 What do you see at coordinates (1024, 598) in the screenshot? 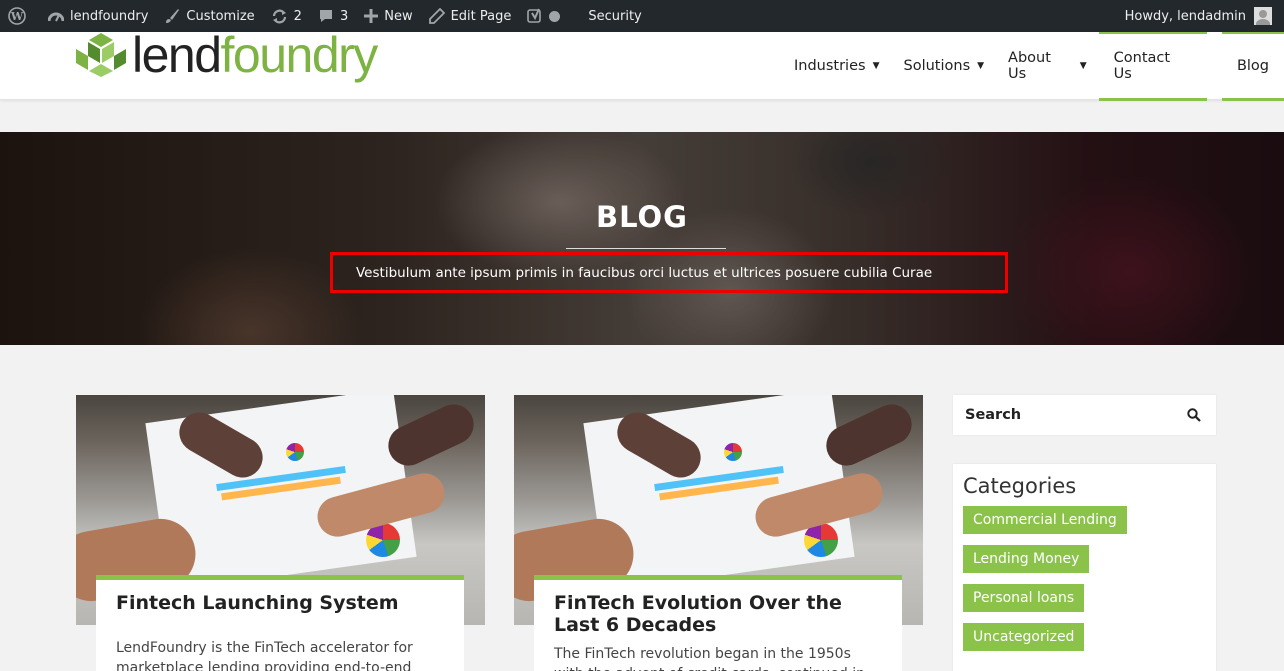
I see `category-tag: Personal loans` at bounding box center [1024, 598].